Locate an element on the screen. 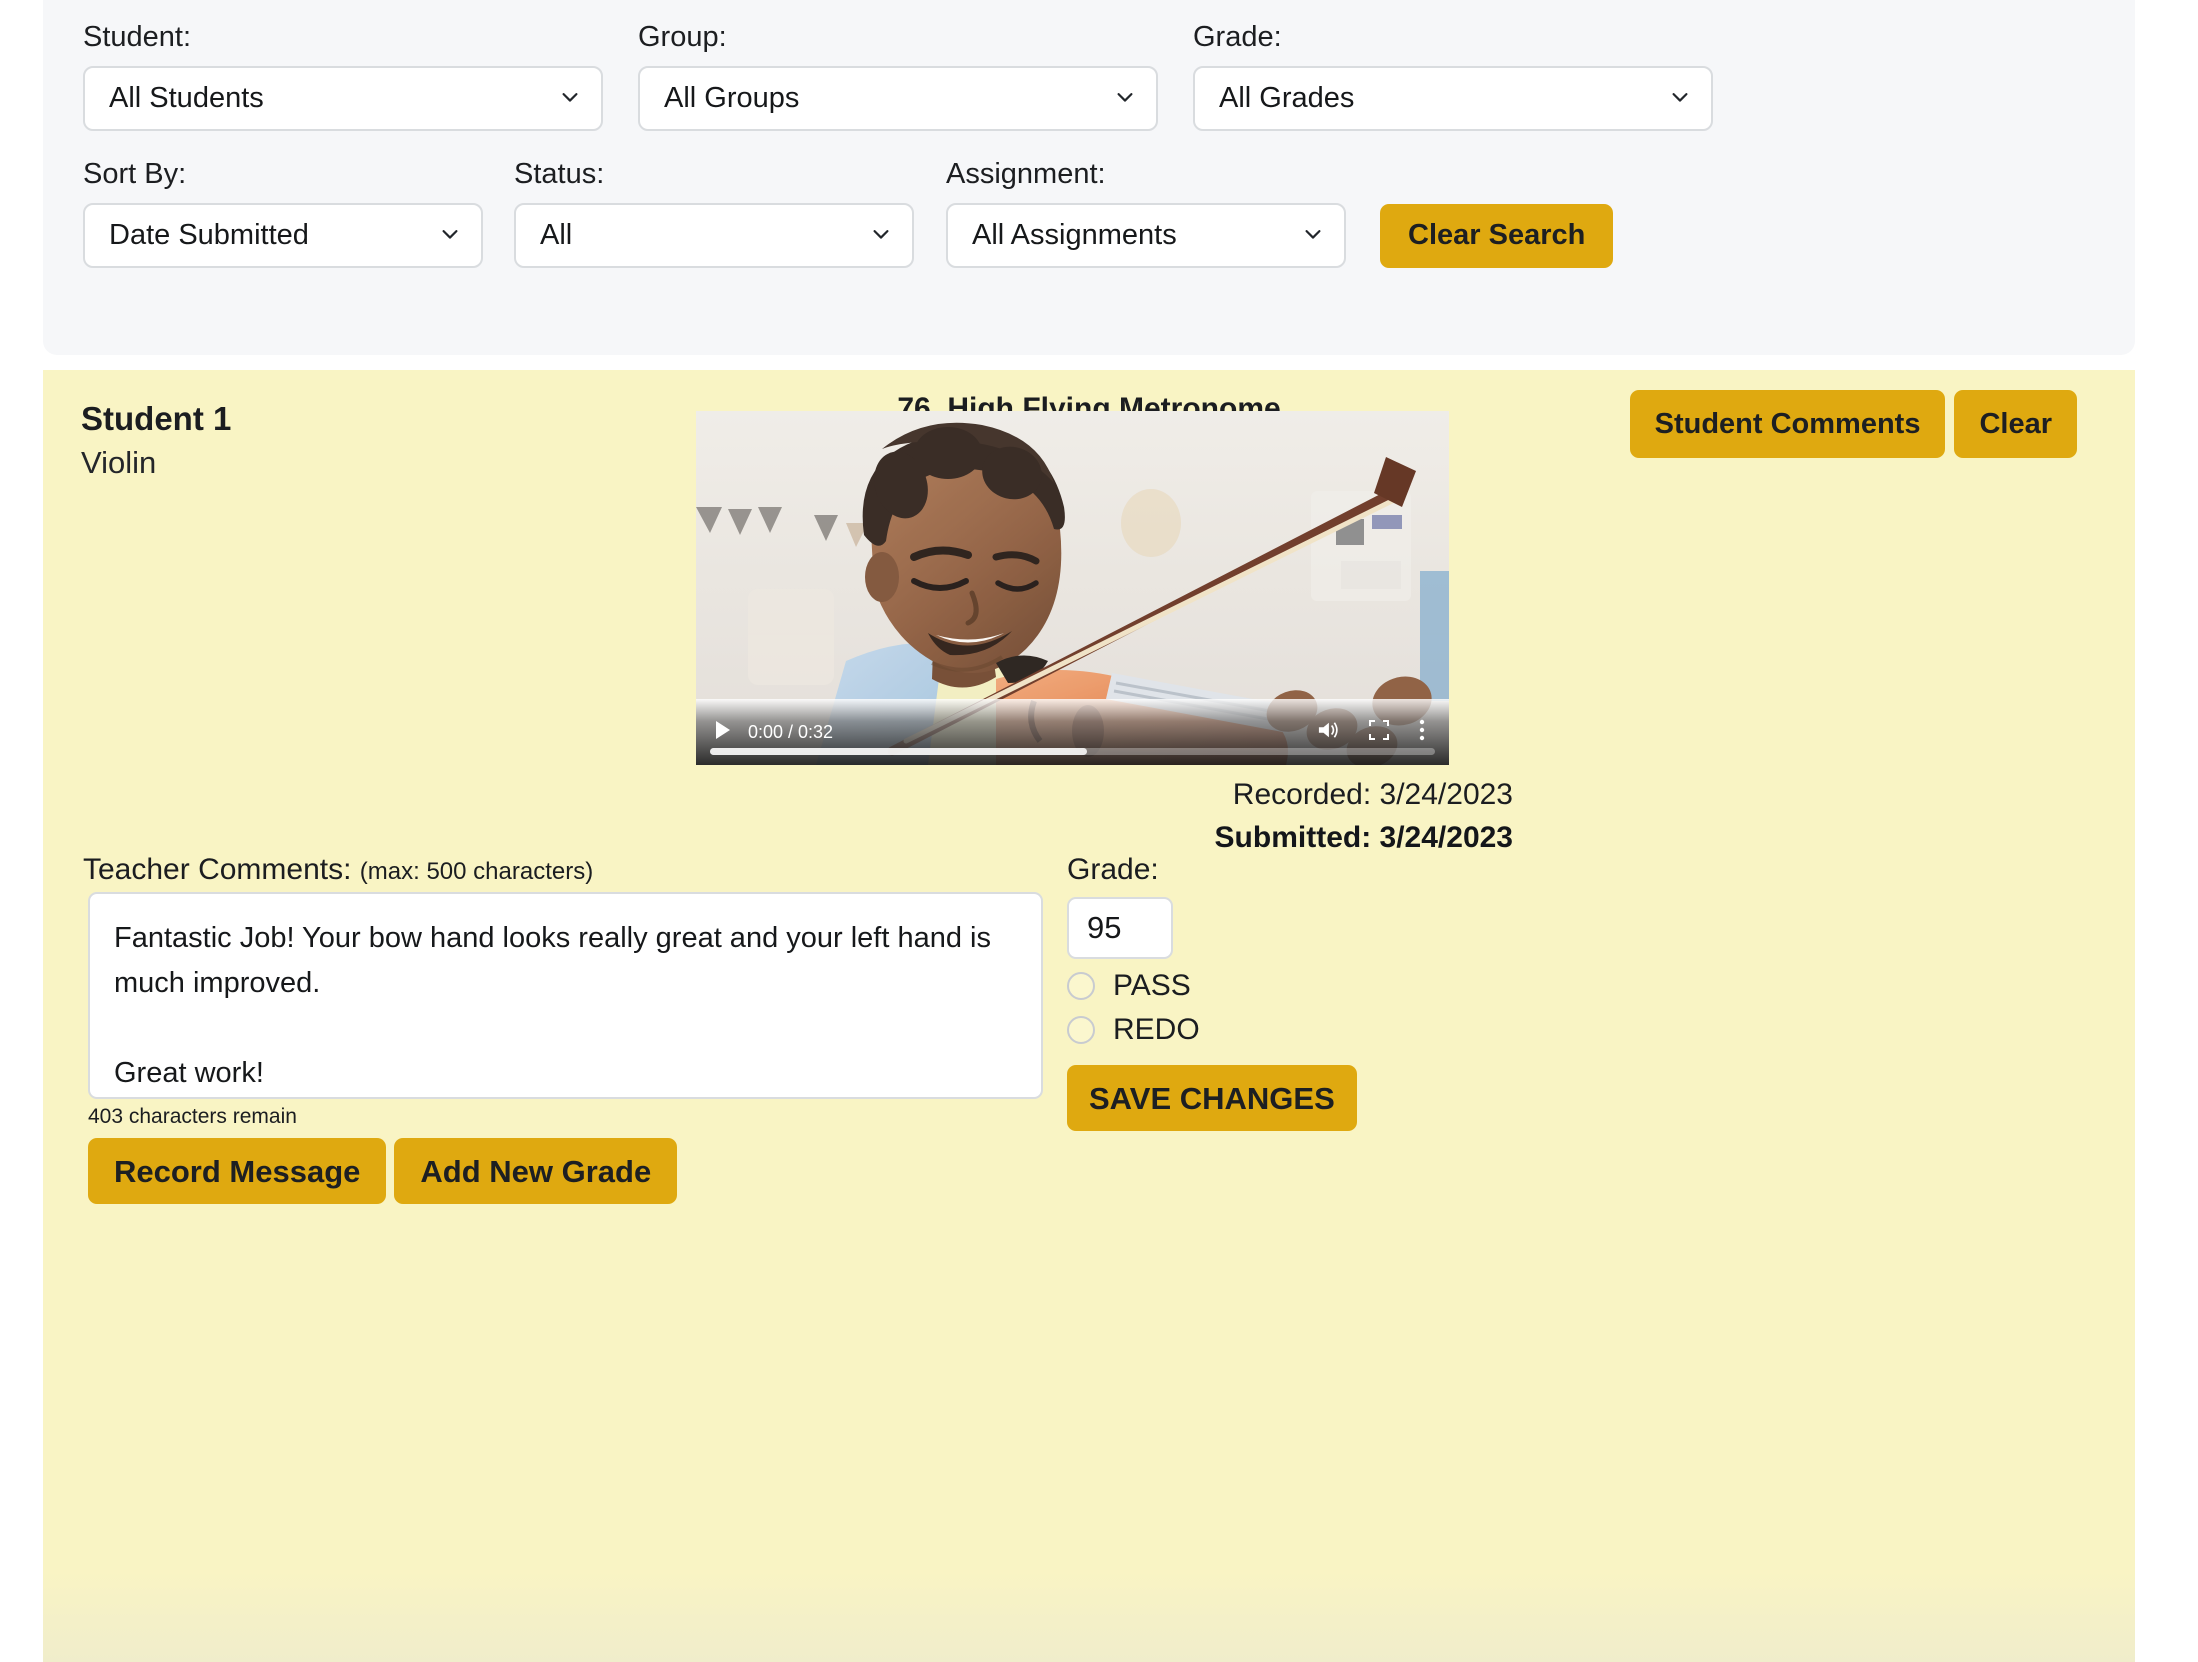 This screenshot has width=2198, height=1662. clear-button: Clear is located at coordinates (2015, 424).